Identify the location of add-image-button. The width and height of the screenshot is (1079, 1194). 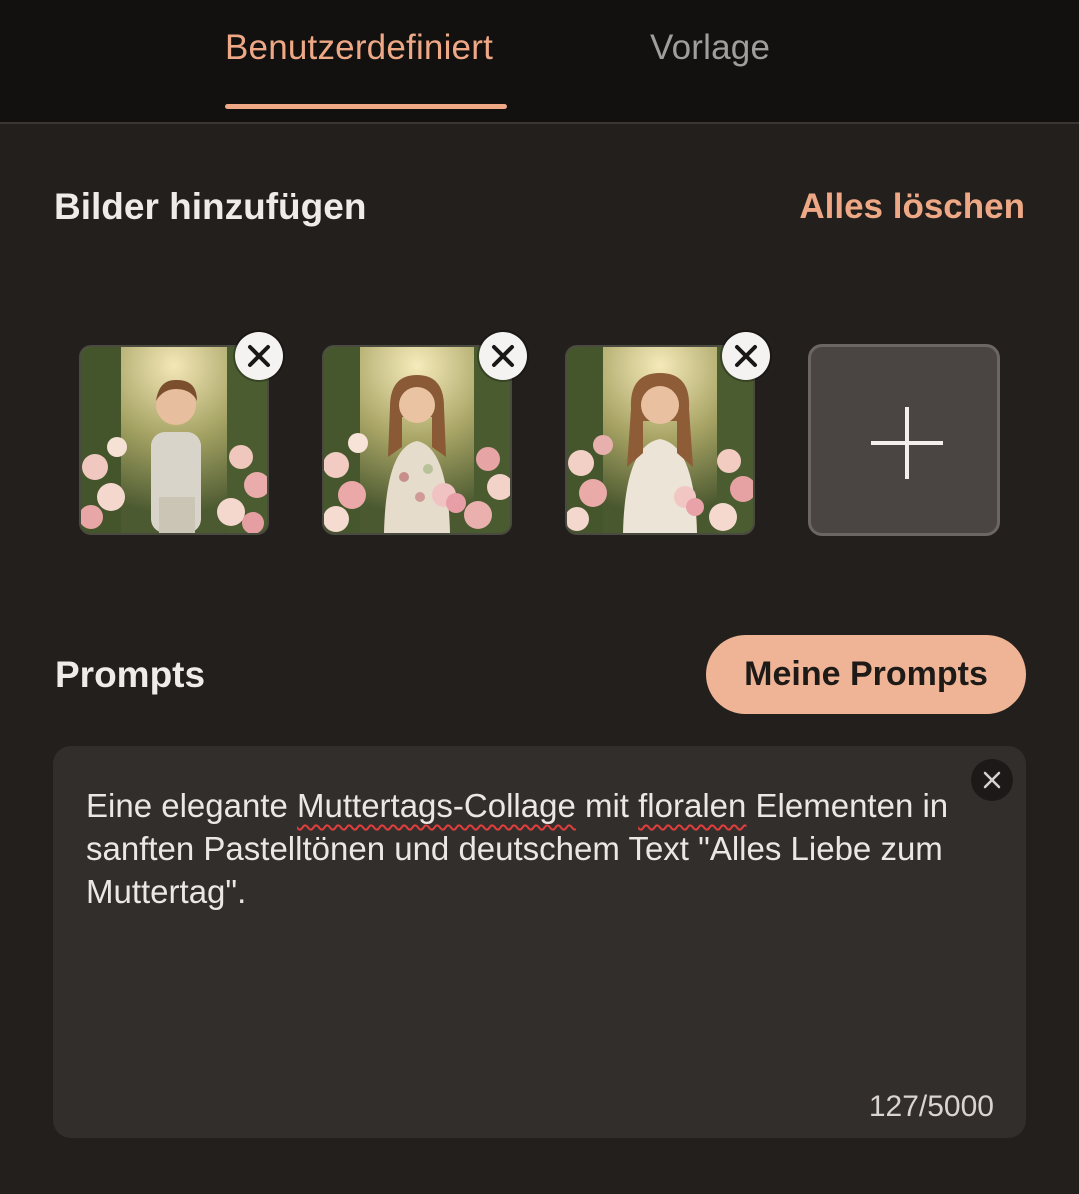
(904, 440).